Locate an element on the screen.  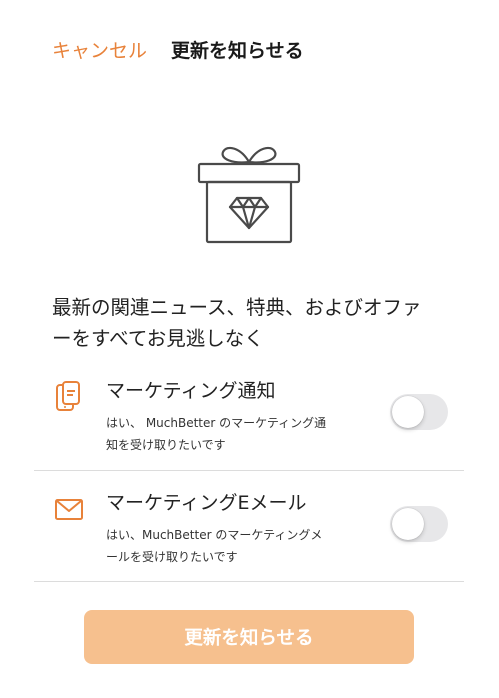
option-description-line-2: ールを受け取りたいです is located at coordinates (172, 557).